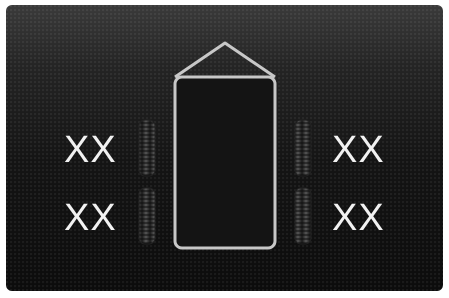  I want to click on vehicle-front-outline, so click(225, 60).